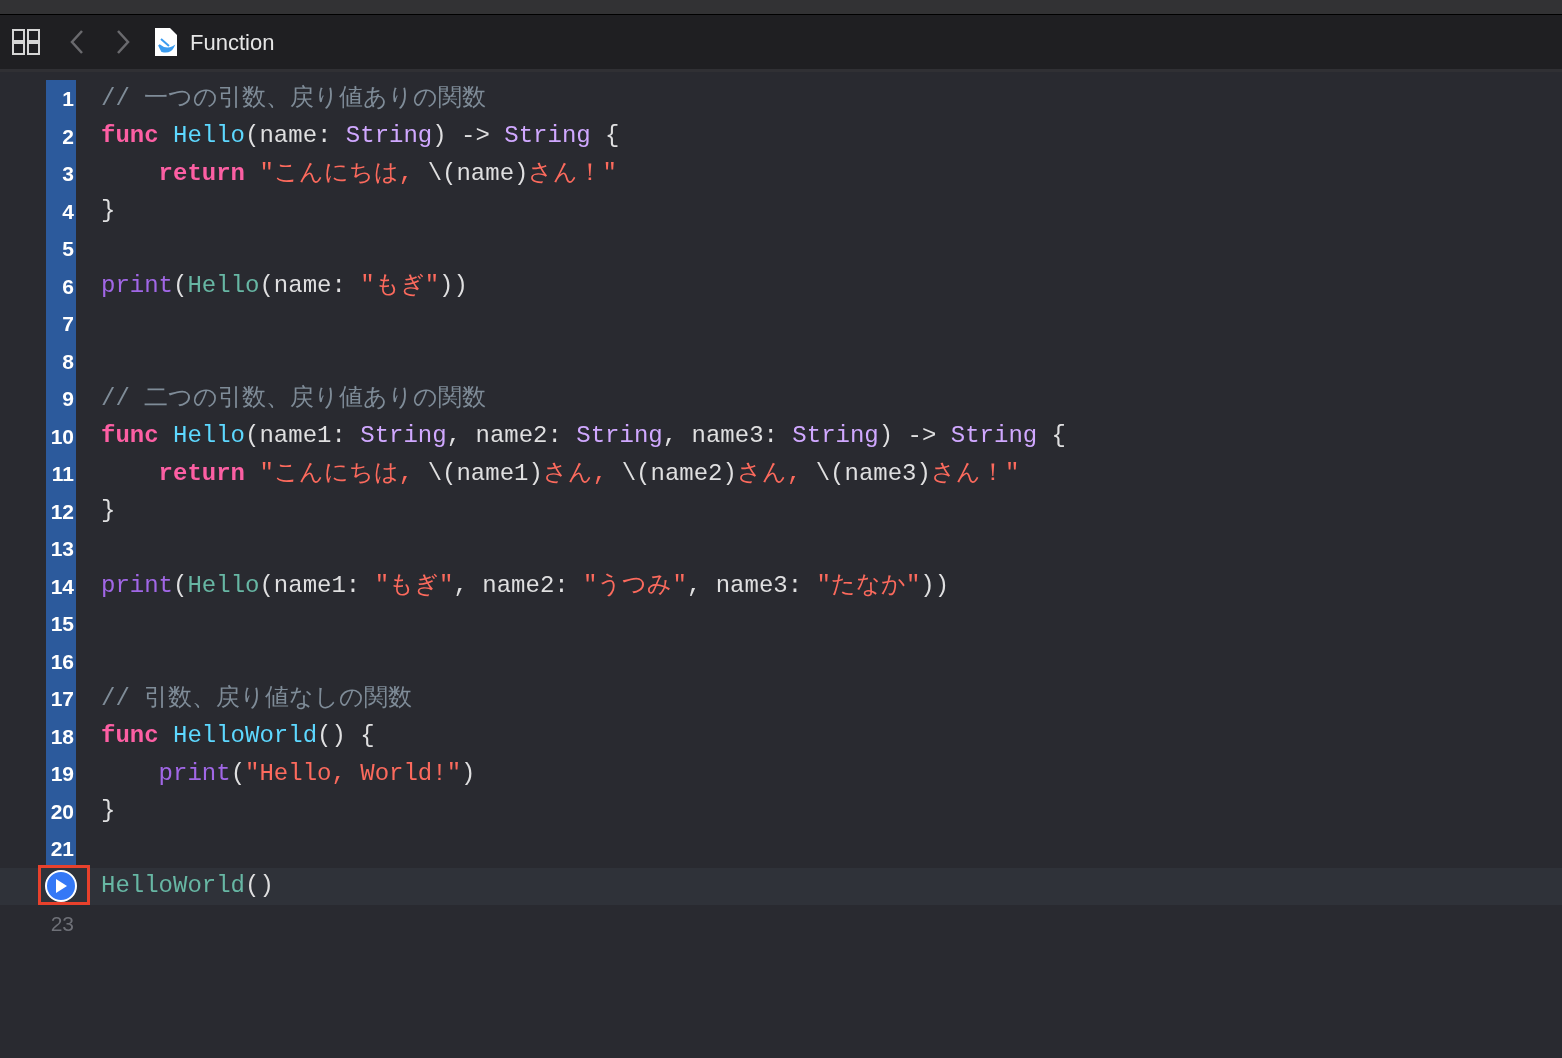 The height and width of the screenshot is (1058, 1562). Describe the element at coordinates (238, 736) in the screenshot. I see `code-line: func HelloWorld() {` at that location.